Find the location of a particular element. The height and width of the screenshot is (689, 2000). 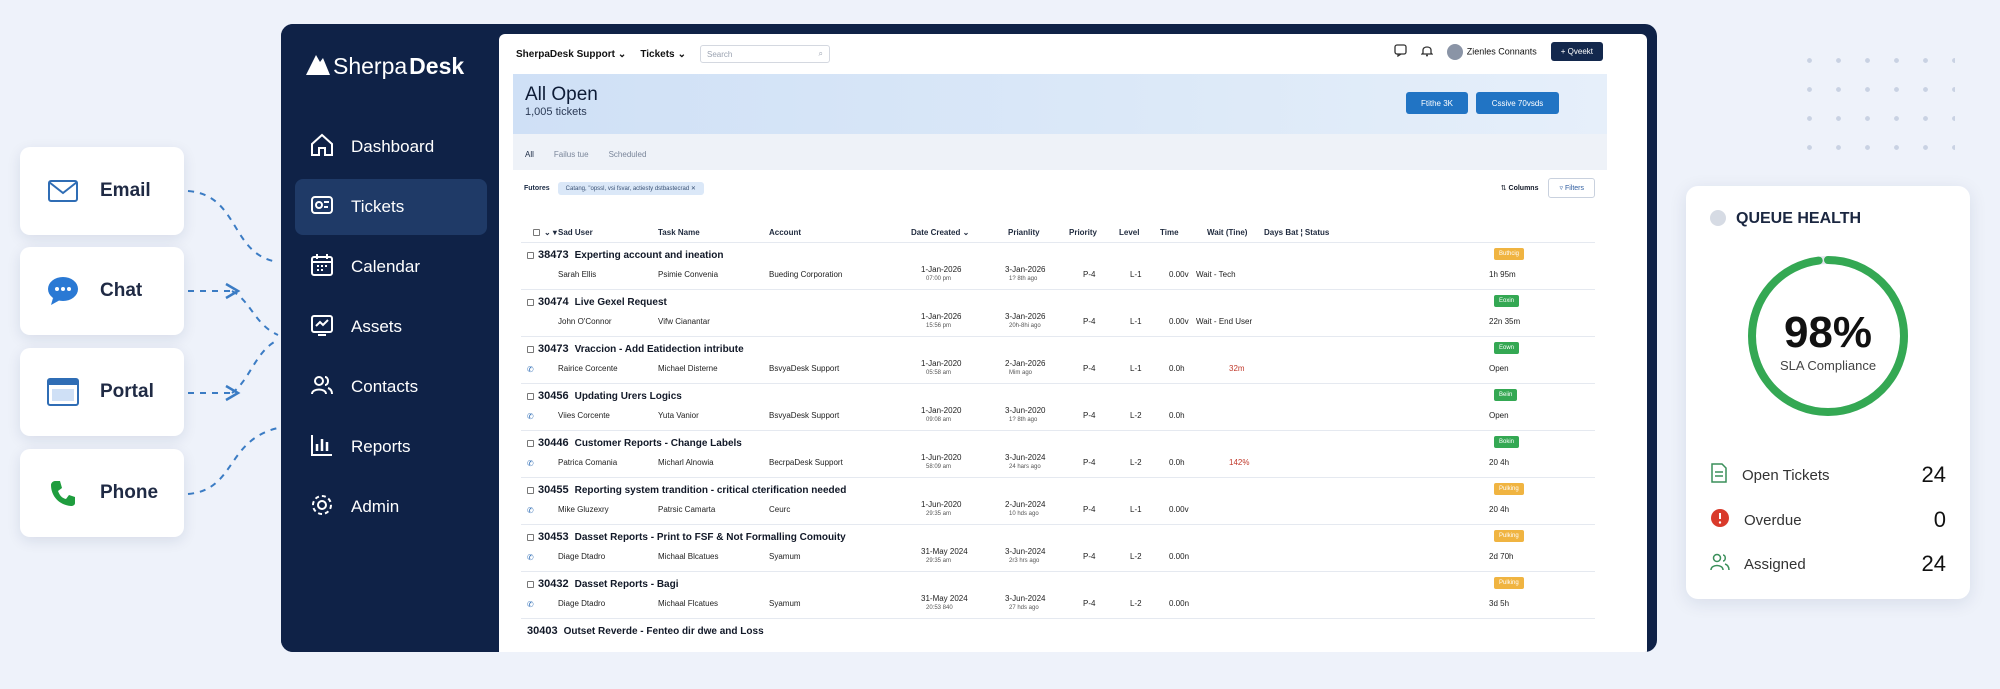

col-header: Date Created ⌄ is located at coordinates (940, 232).